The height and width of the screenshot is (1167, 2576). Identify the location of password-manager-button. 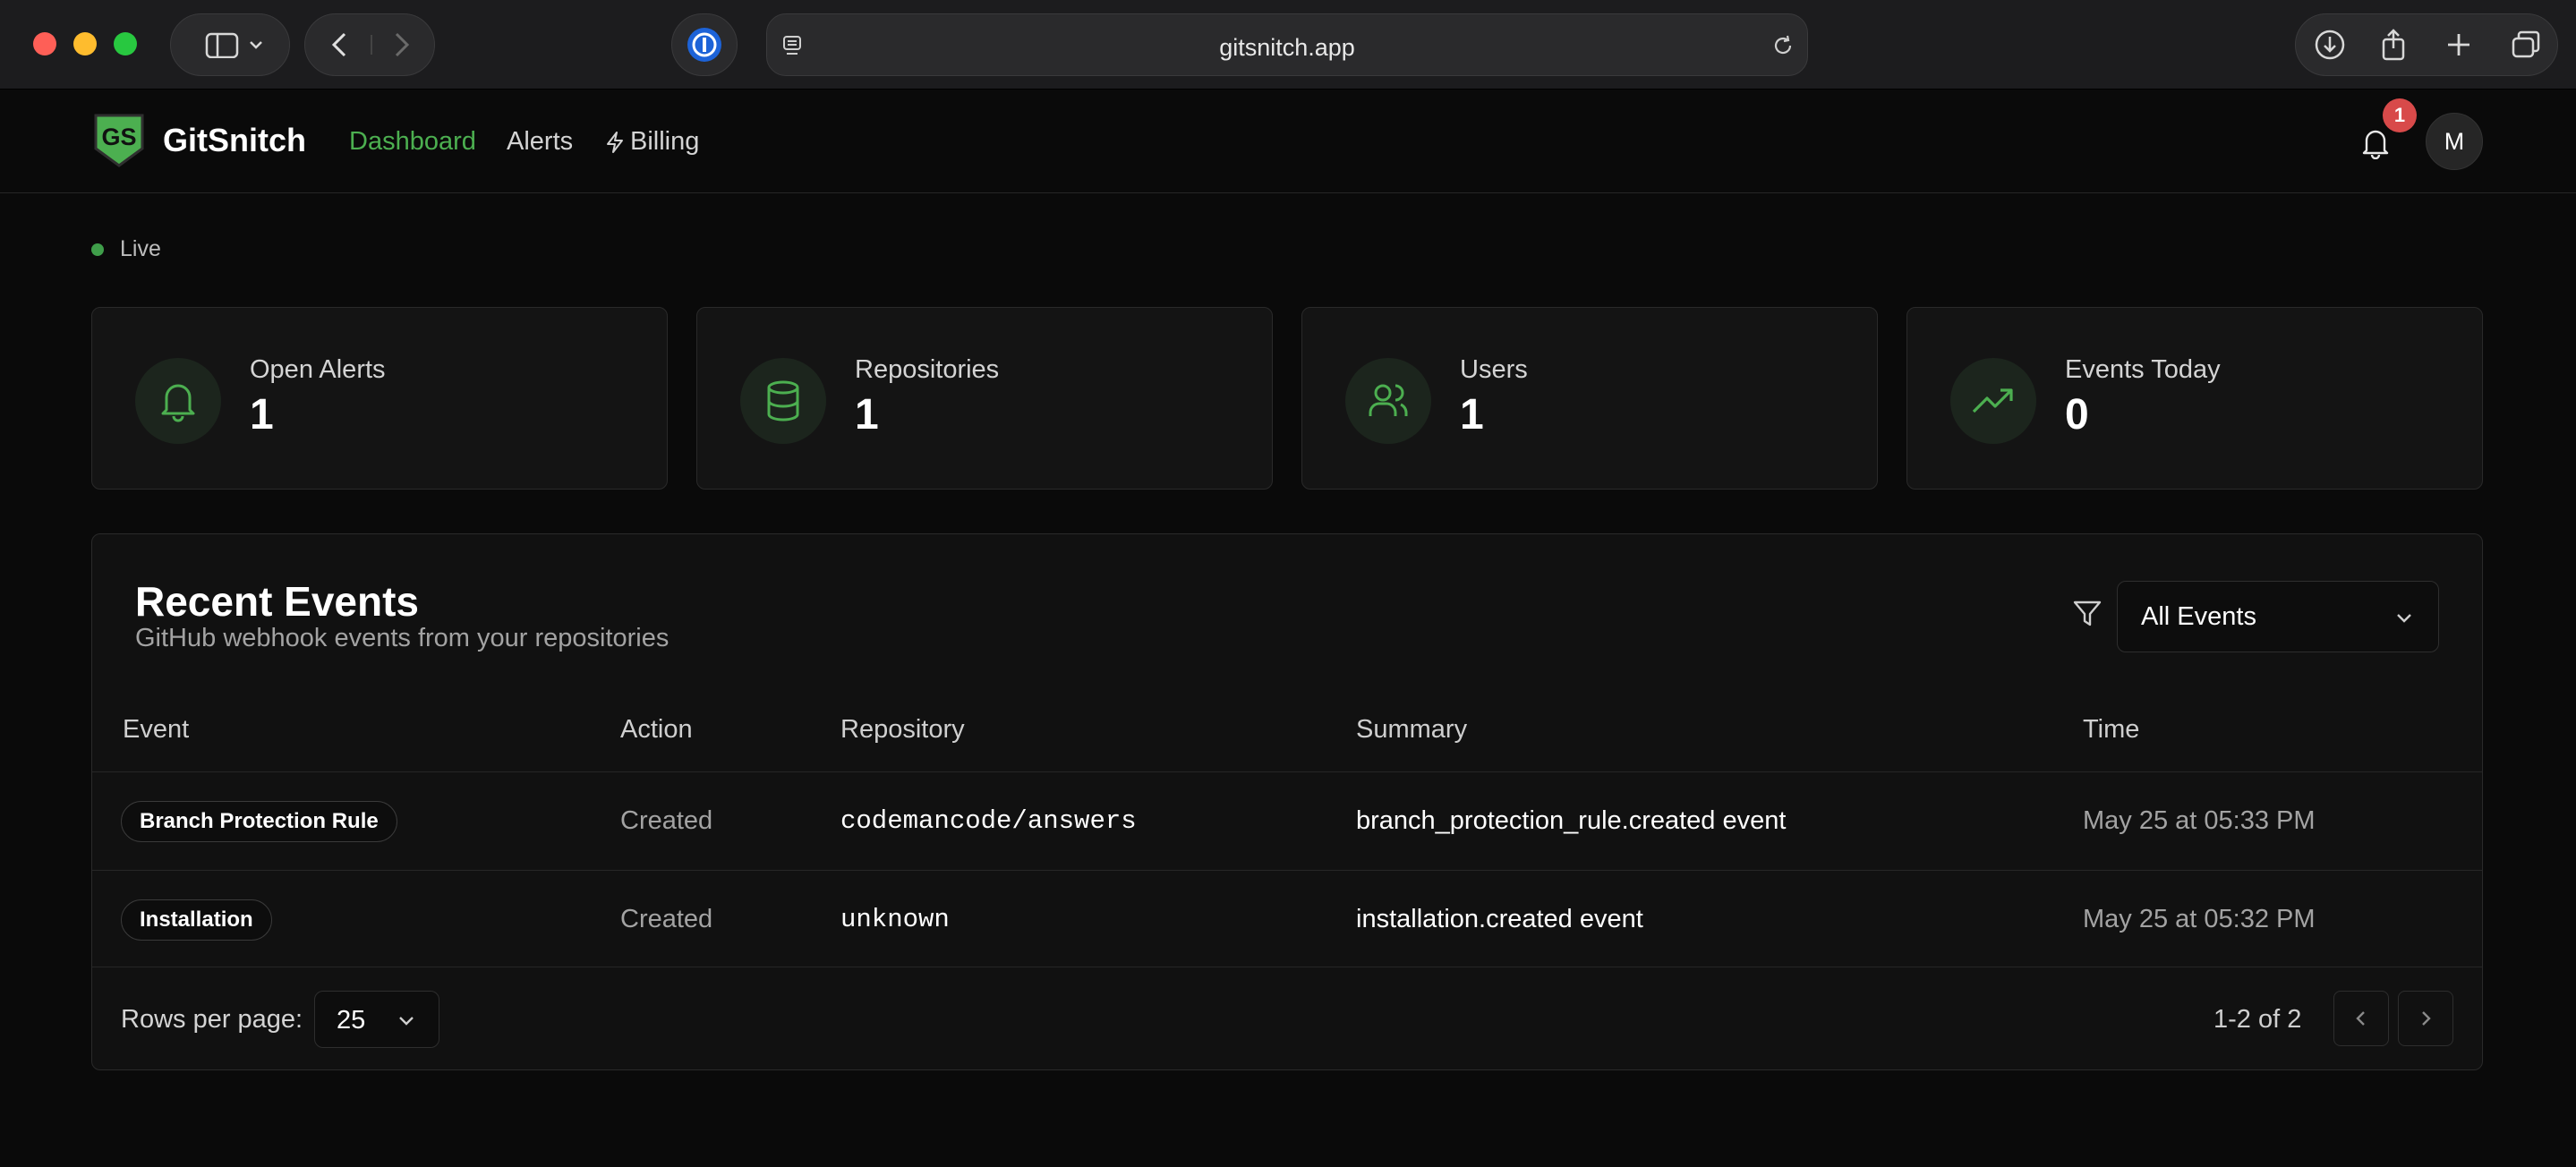
(704, 44).